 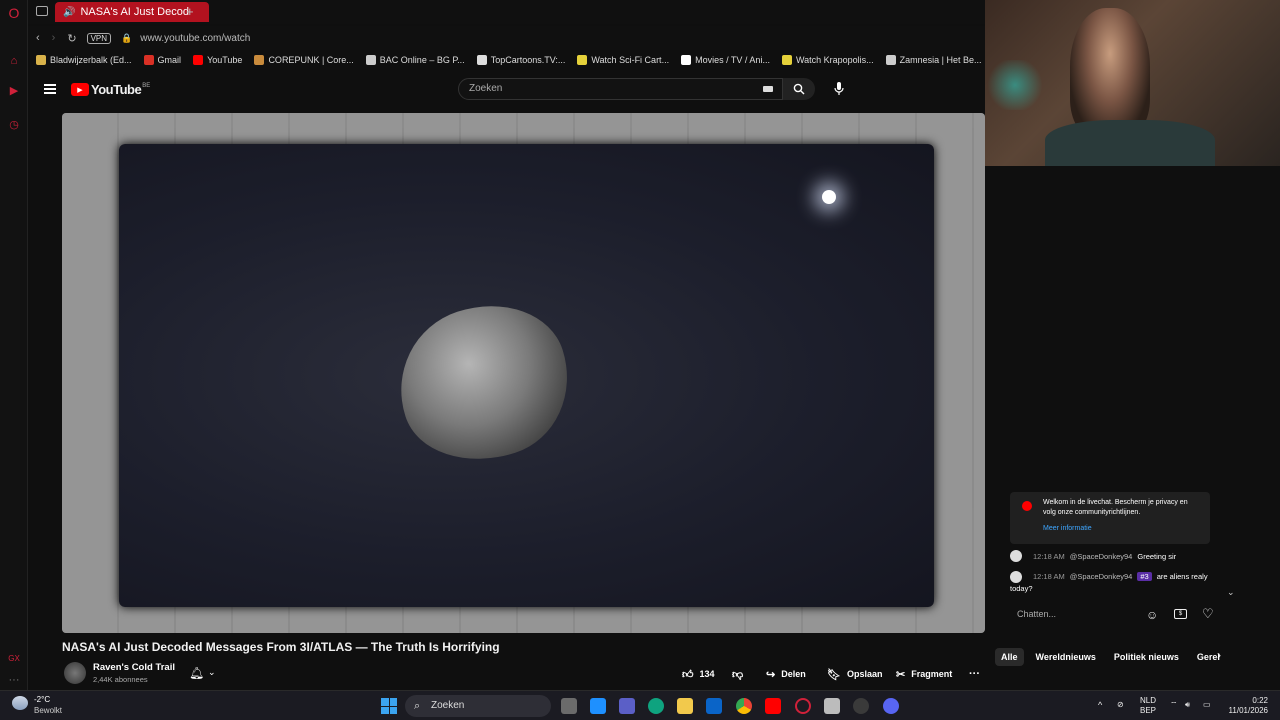 I want to click on bookmark-item: YouTube, so click(x=217, y=60).